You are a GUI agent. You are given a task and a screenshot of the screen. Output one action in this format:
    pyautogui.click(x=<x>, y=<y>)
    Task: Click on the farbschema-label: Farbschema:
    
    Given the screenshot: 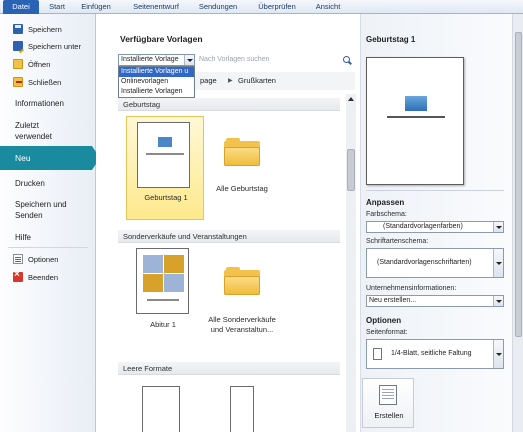 What is the action you would take?
    pyautogui.click(x=386, y=214)
    